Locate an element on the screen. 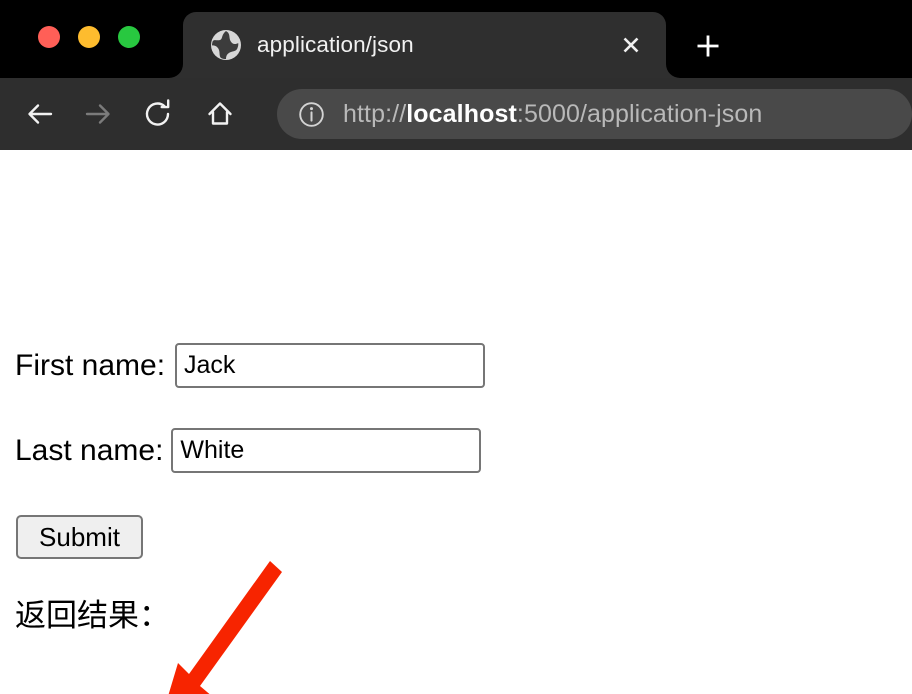  browser-toolbar: http://localhost:5000/application-json is located at coordinates (456, 114).